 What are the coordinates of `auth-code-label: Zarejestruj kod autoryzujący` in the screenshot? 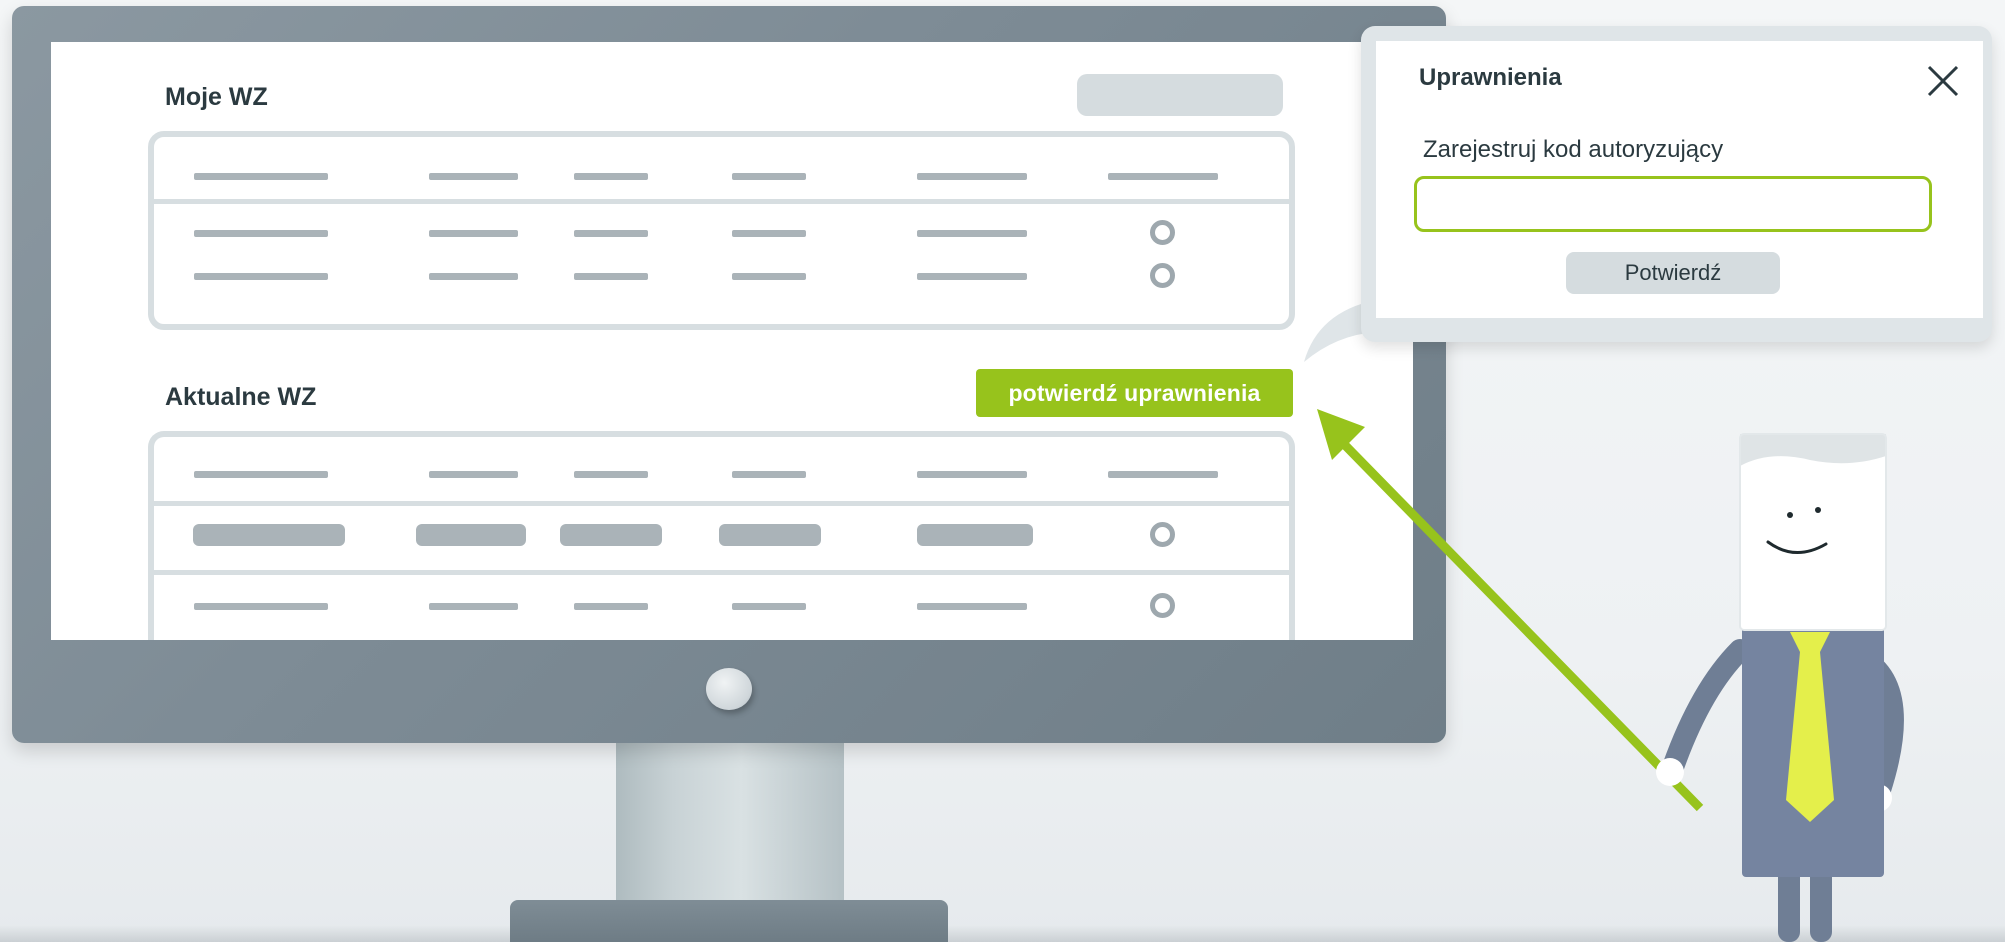 It's located at (1573, 149).